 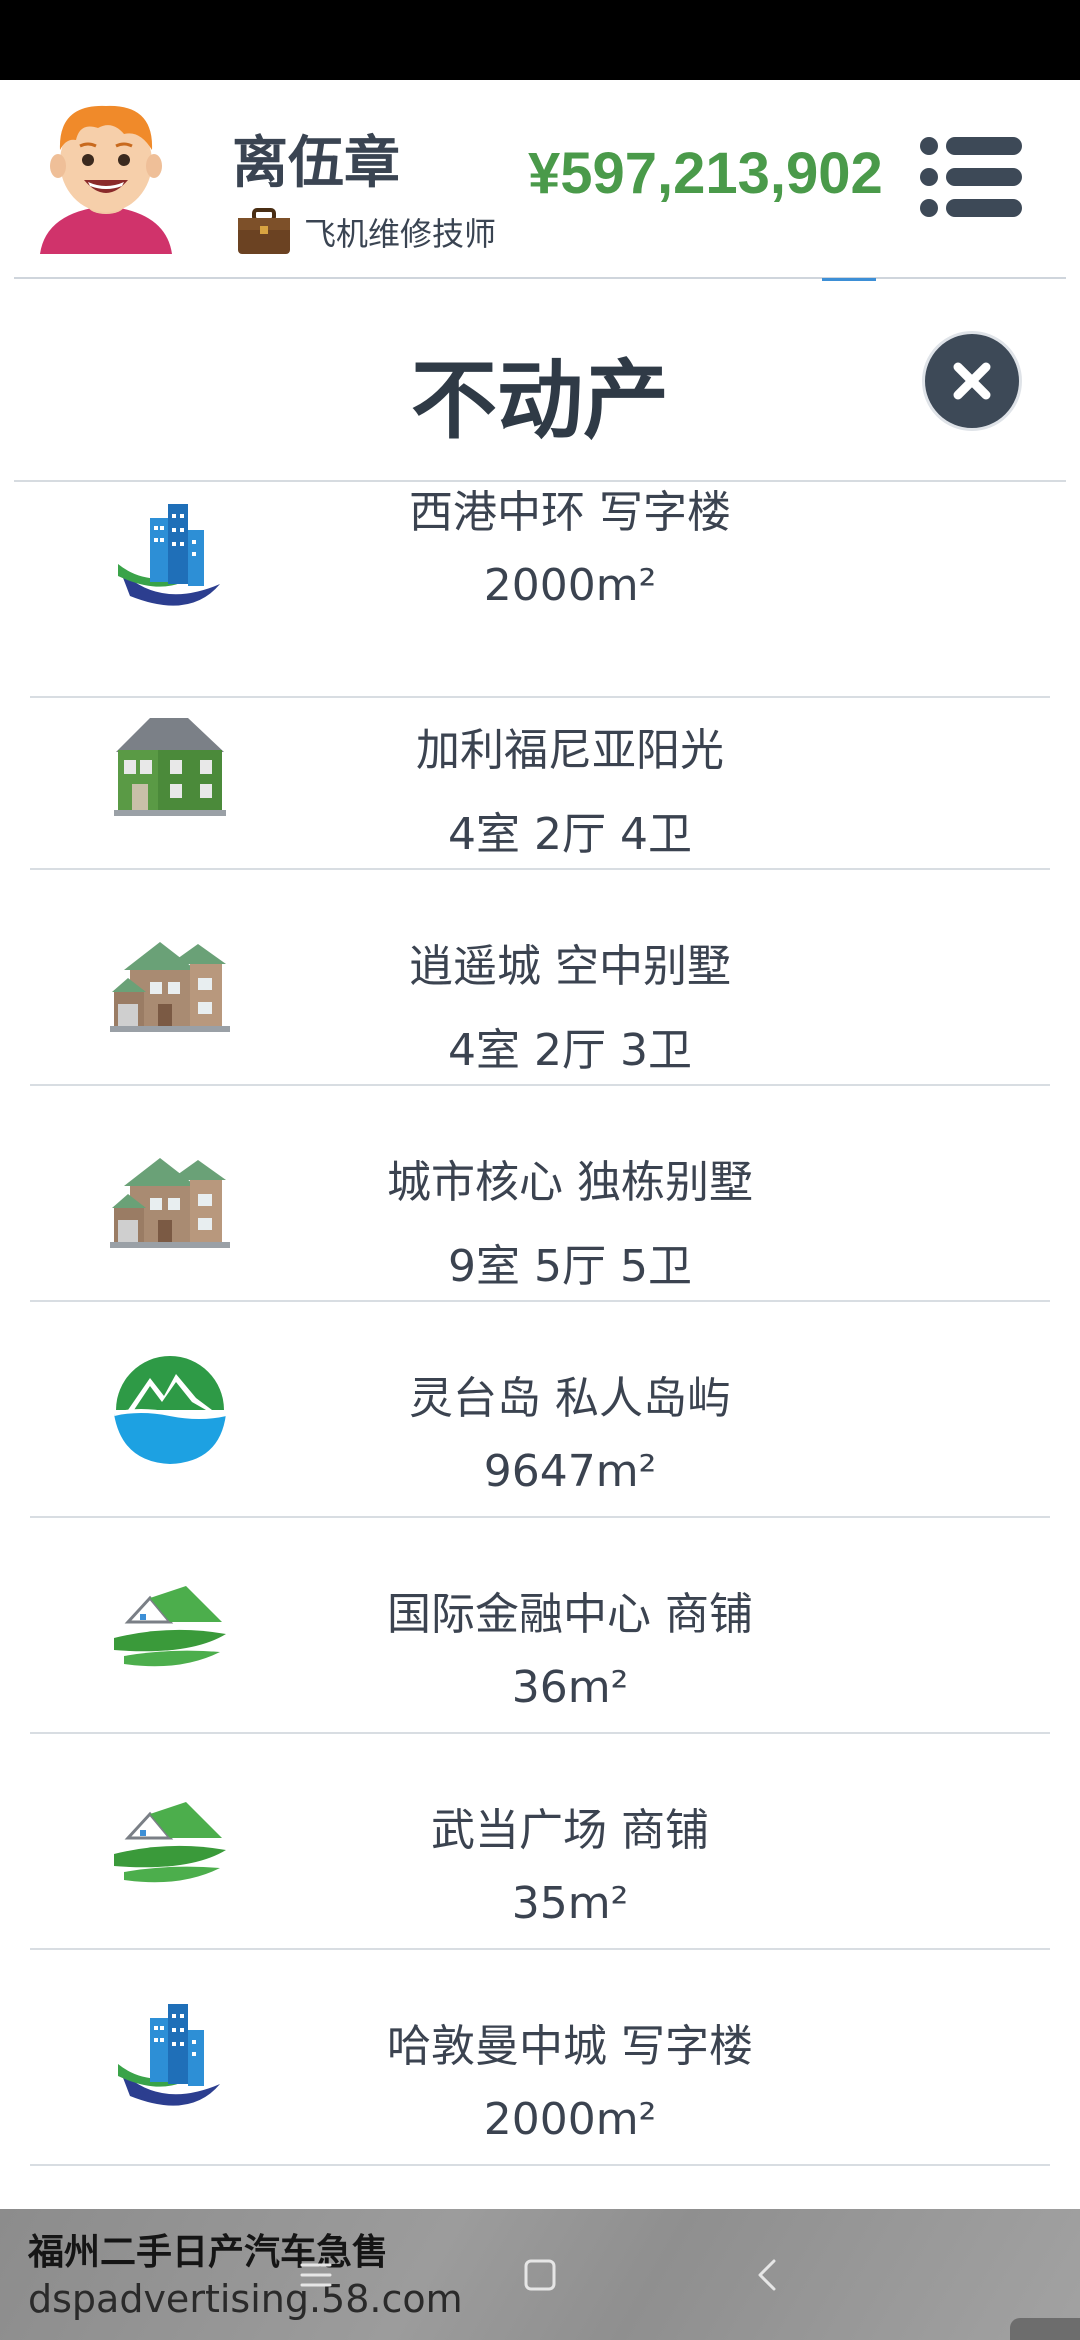 I want to click on money-balance: ¥597,213,902, so click(x=705, y=173).